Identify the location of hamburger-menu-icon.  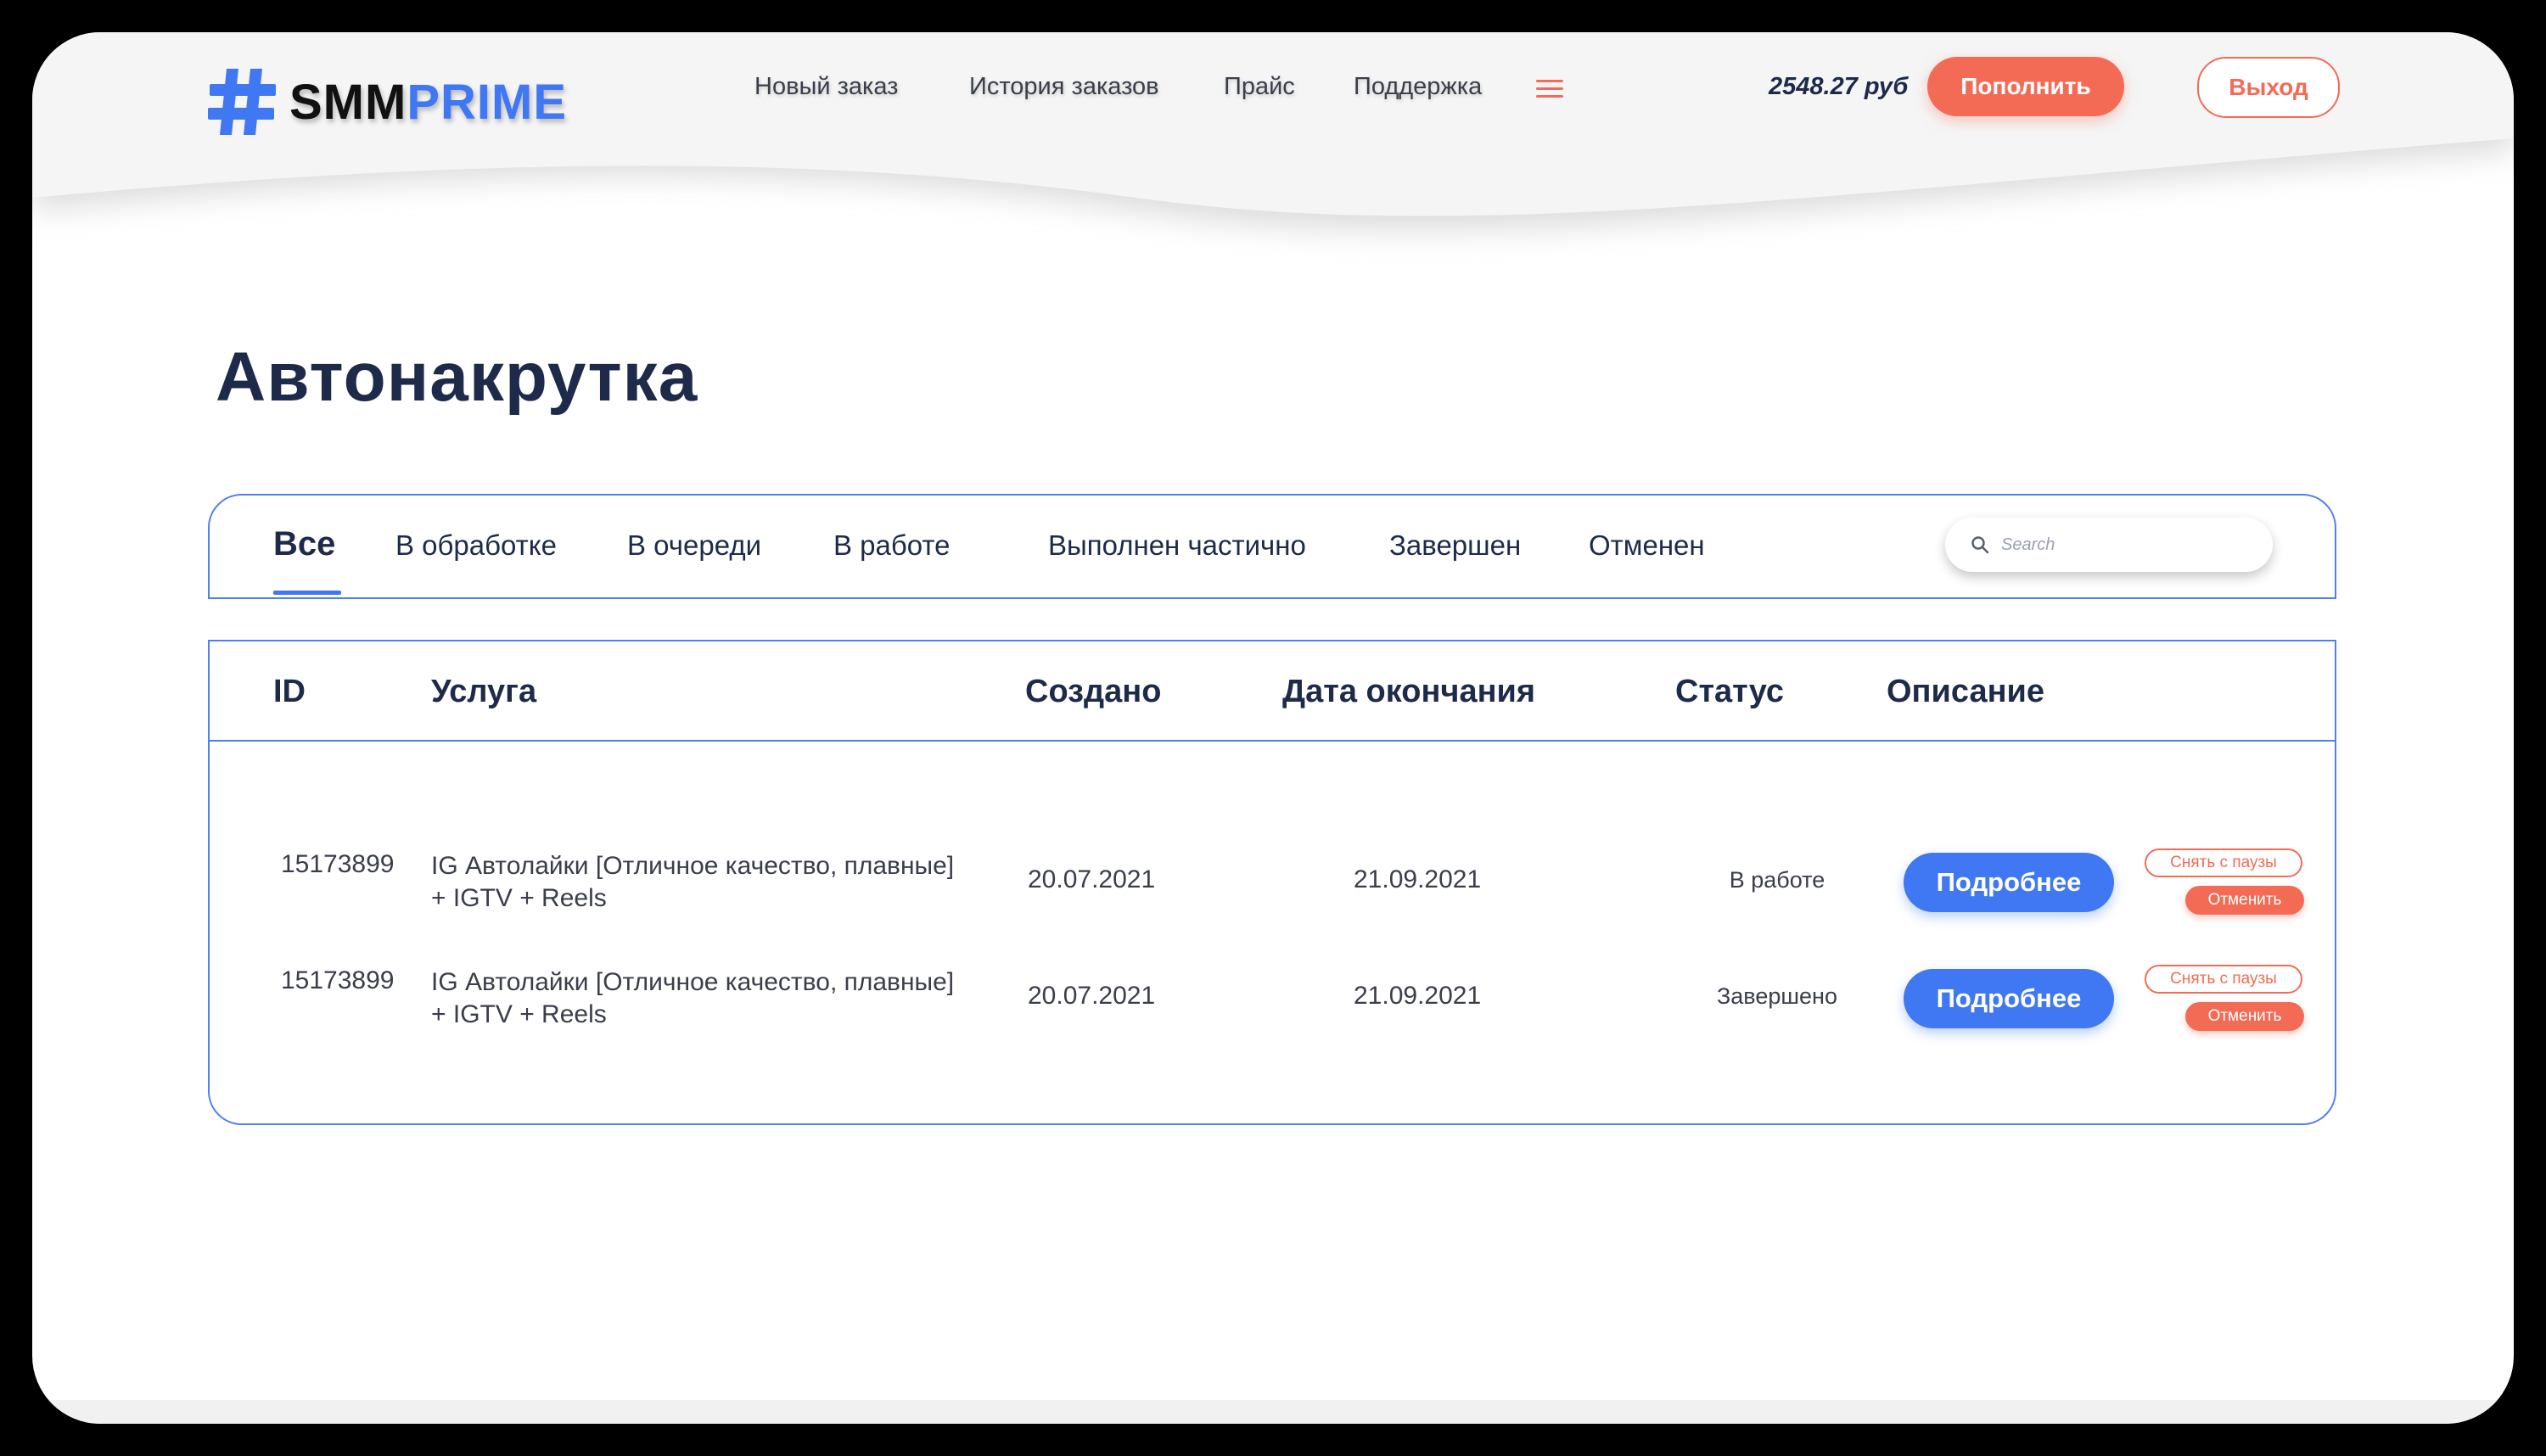
(1549, 91).